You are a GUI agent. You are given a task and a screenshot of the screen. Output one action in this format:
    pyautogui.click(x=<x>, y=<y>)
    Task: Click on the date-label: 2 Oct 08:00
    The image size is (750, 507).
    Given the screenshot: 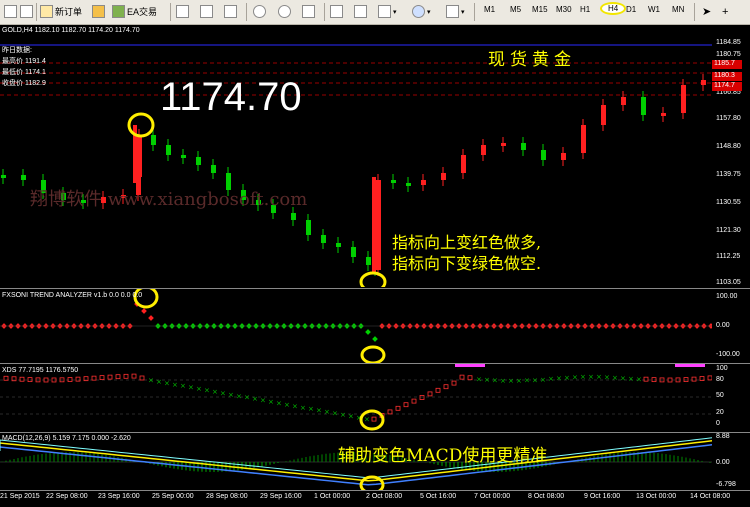 What is the action you would take?
    pyautogui.click(x=384, y=496)
    